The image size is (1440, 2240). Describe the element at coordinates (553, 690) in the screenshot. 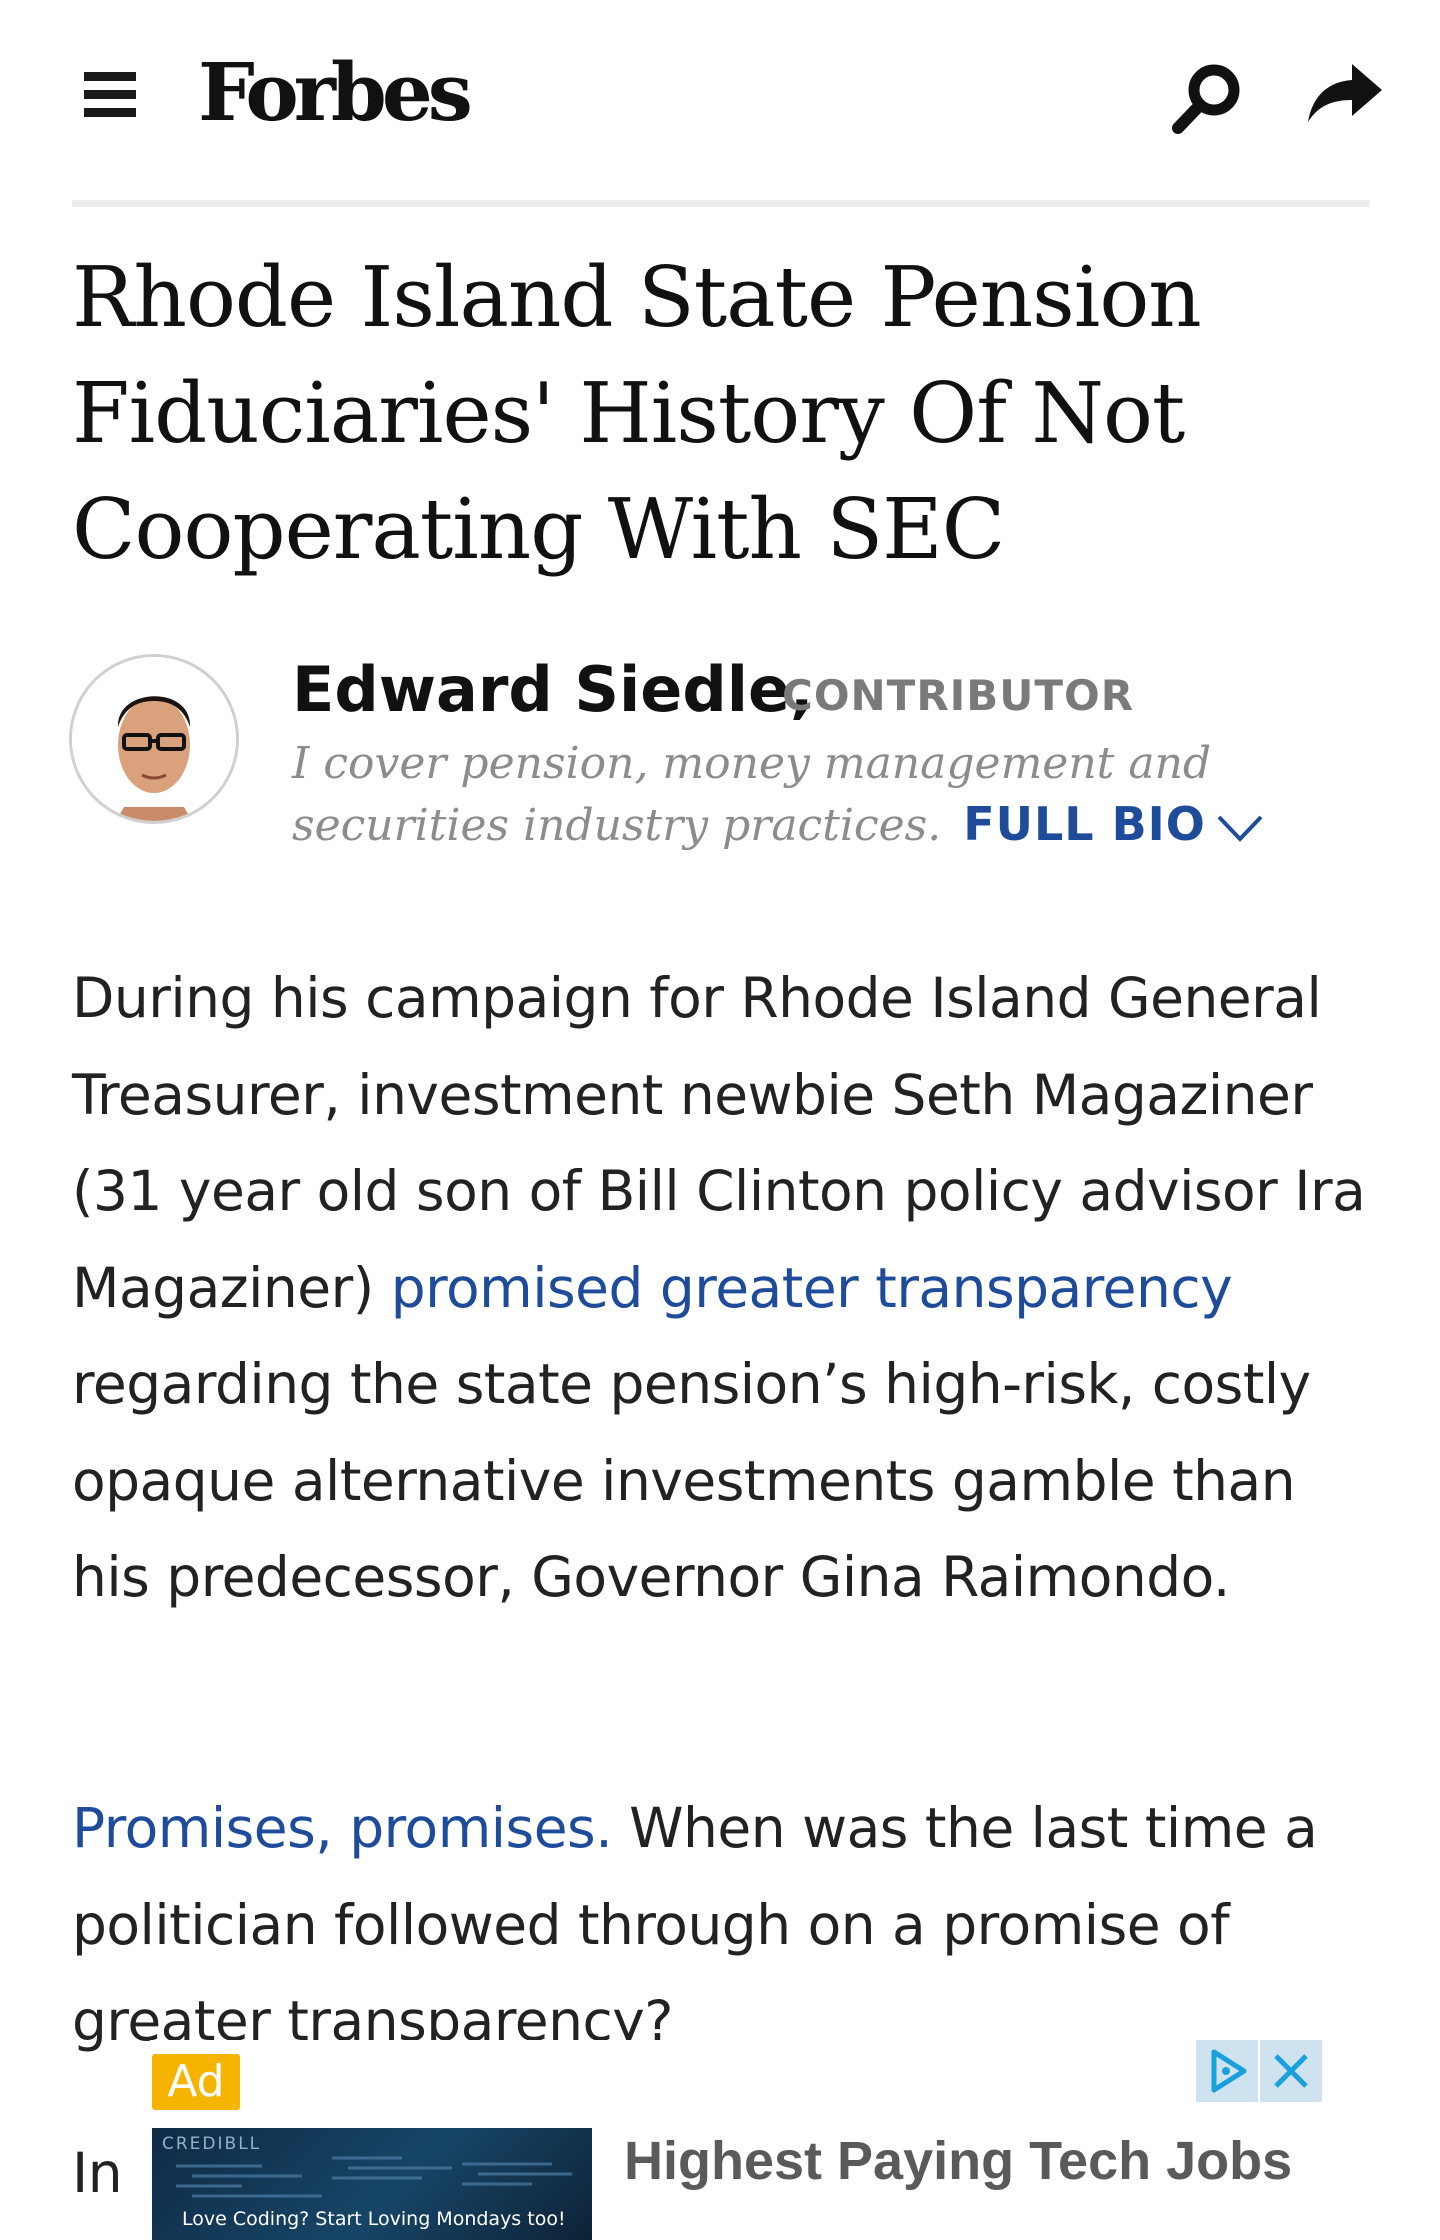

I see `author-name: Edward Siedle,` at that location.